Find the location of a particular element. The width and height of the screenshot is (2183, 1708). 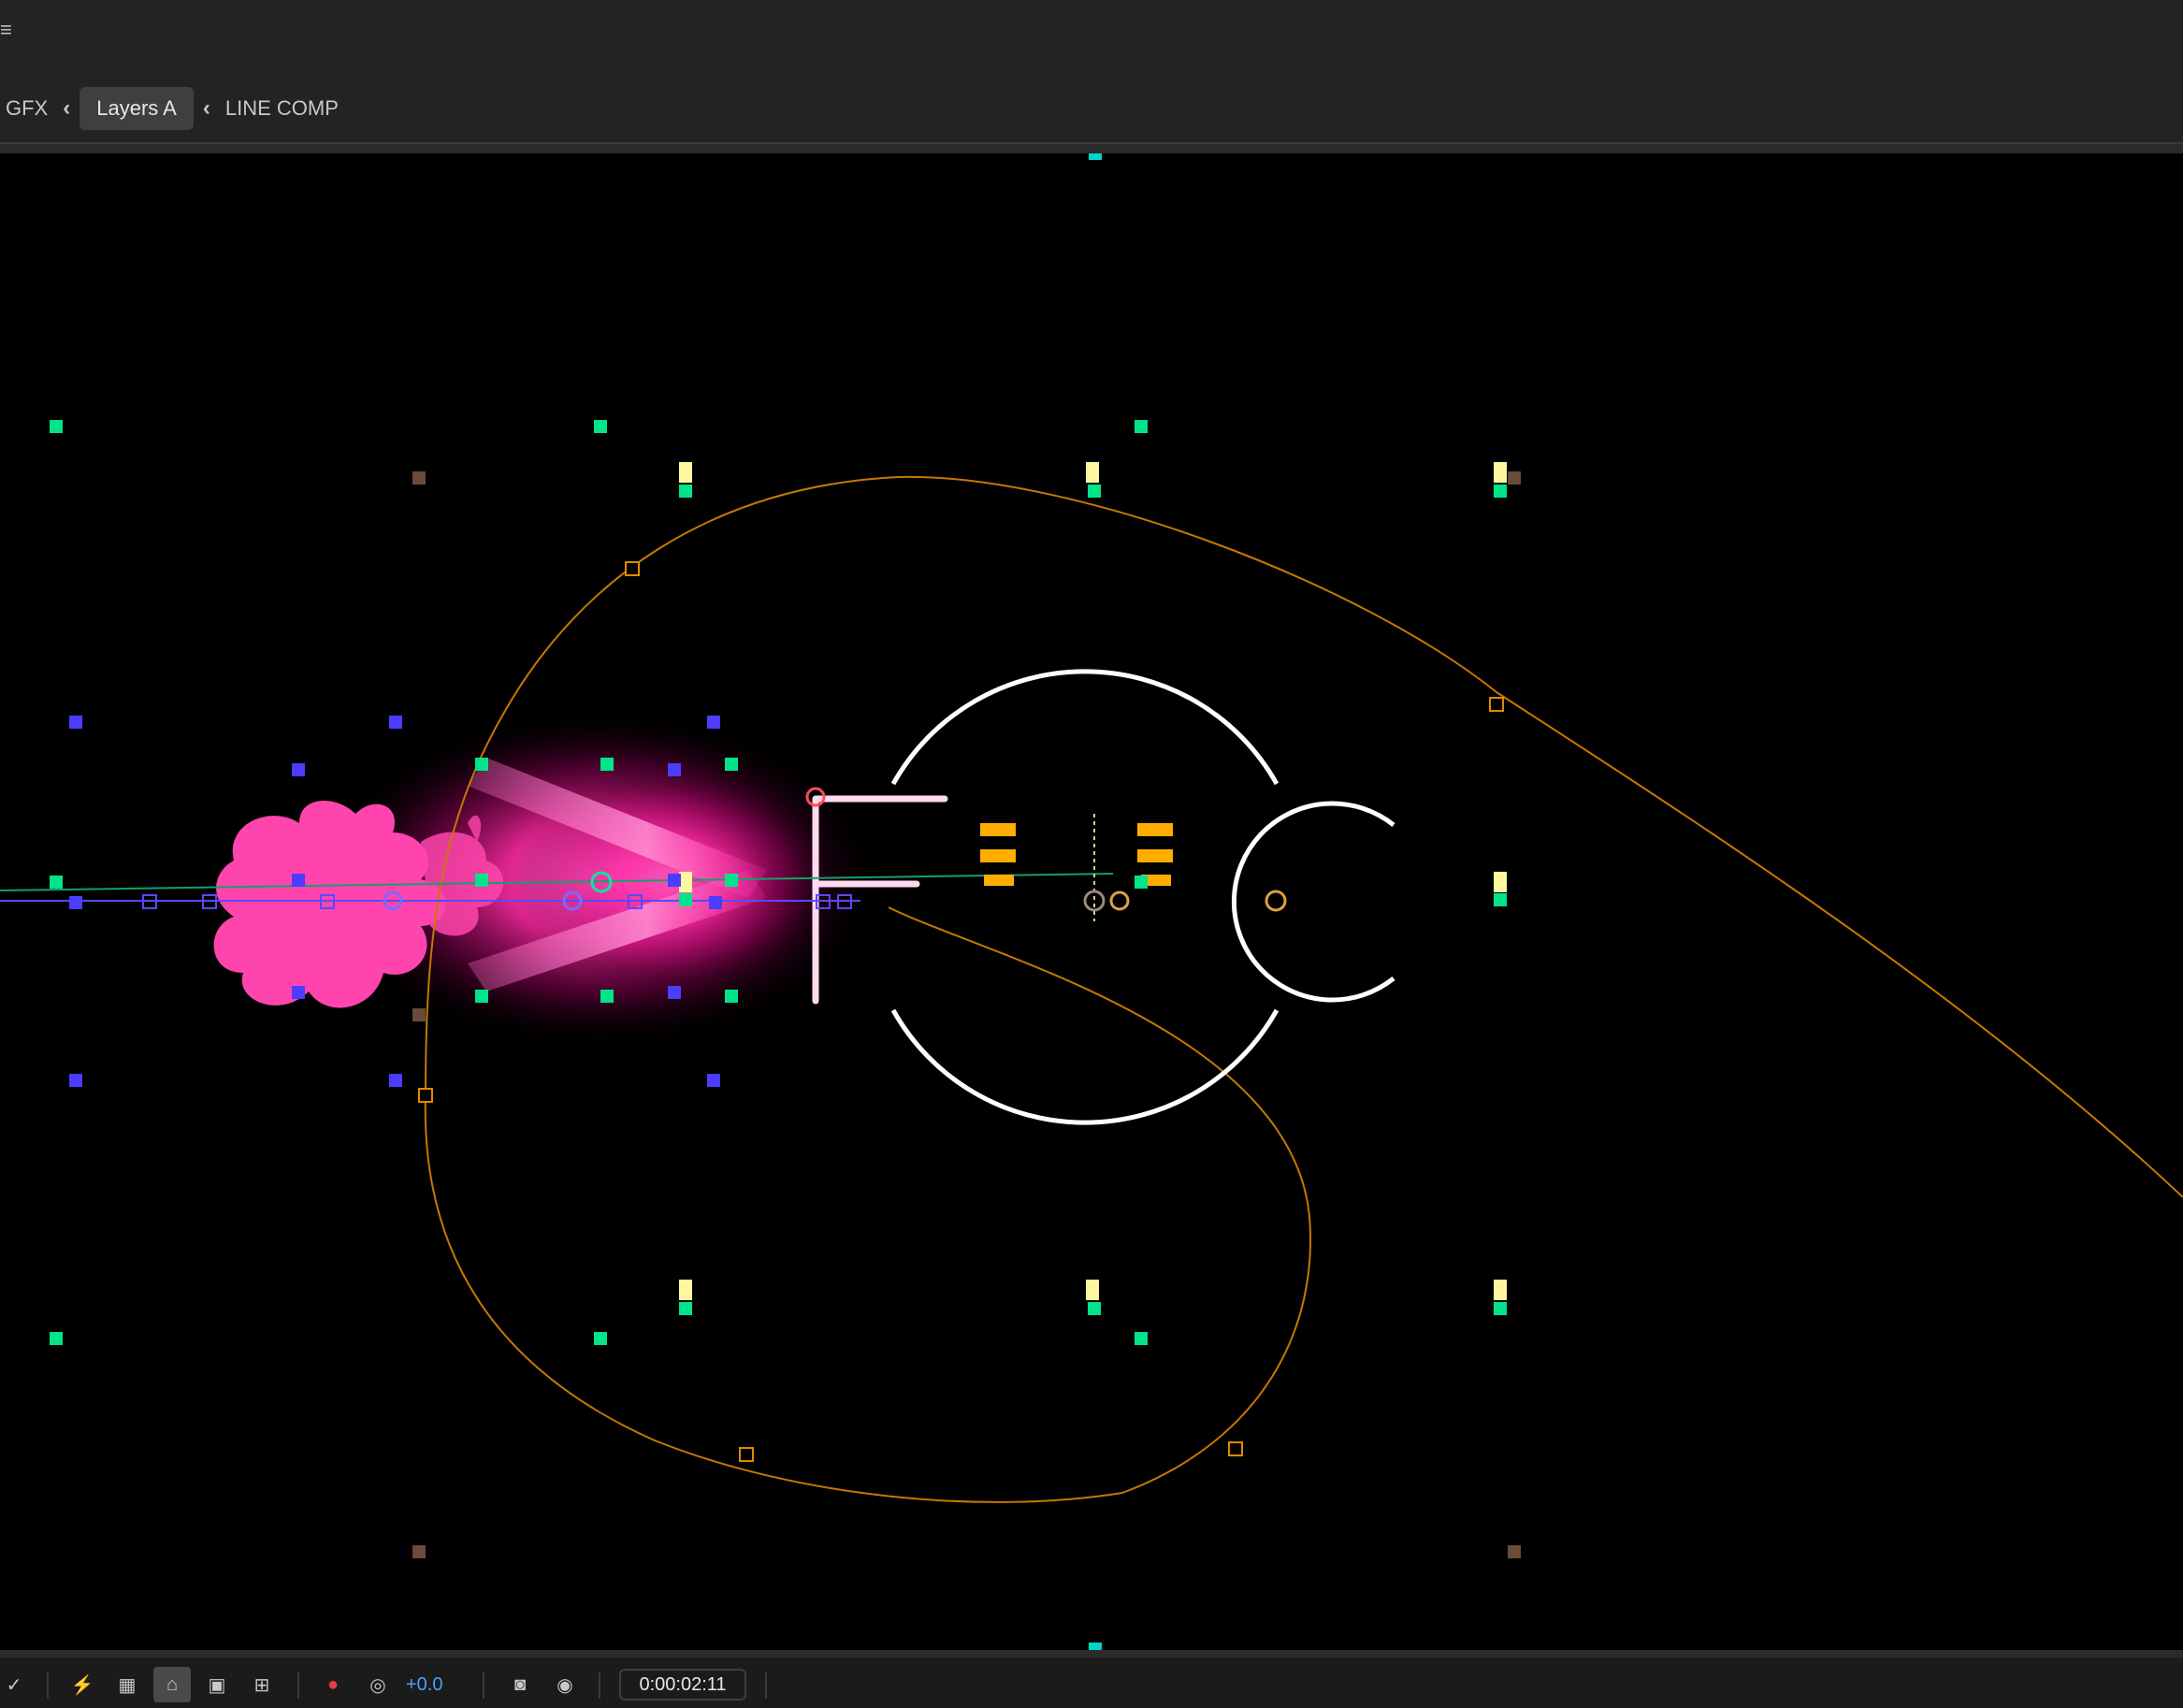

composition-breadcrumb: GFX ‹ Layers A ‹ LINE COMP is located at coordinates (172, 108).